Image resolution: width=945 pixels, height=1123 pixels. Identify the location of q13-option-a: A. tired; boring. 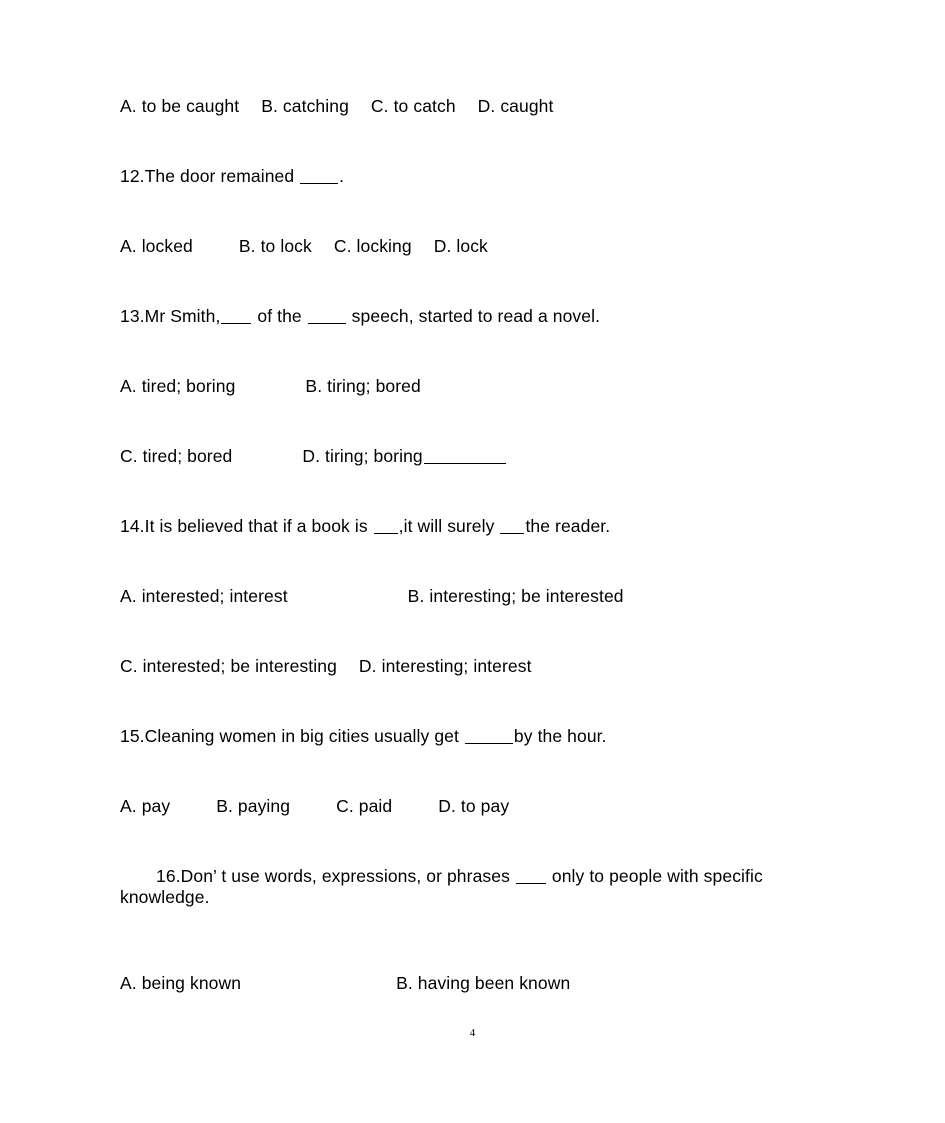
(178, 386).